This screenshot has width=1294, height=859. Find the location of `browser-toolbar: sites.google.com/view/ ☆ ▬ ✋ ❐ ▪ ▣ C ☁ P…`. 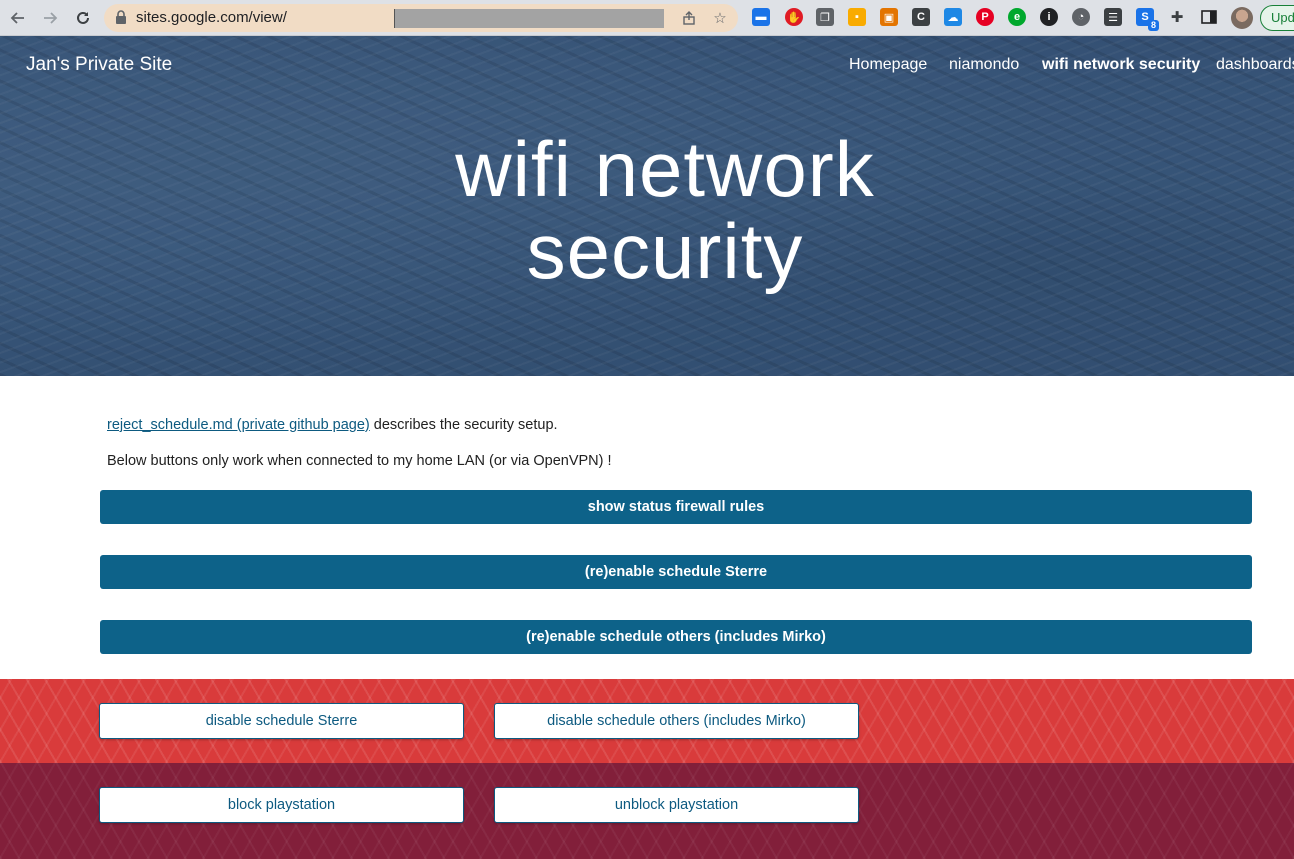

browser-toolbar: sites.google.com/view/ ☆ ▬ ✋ ❐ ▪ ▣ C ☁ P… is located at coordinates (647, 18).